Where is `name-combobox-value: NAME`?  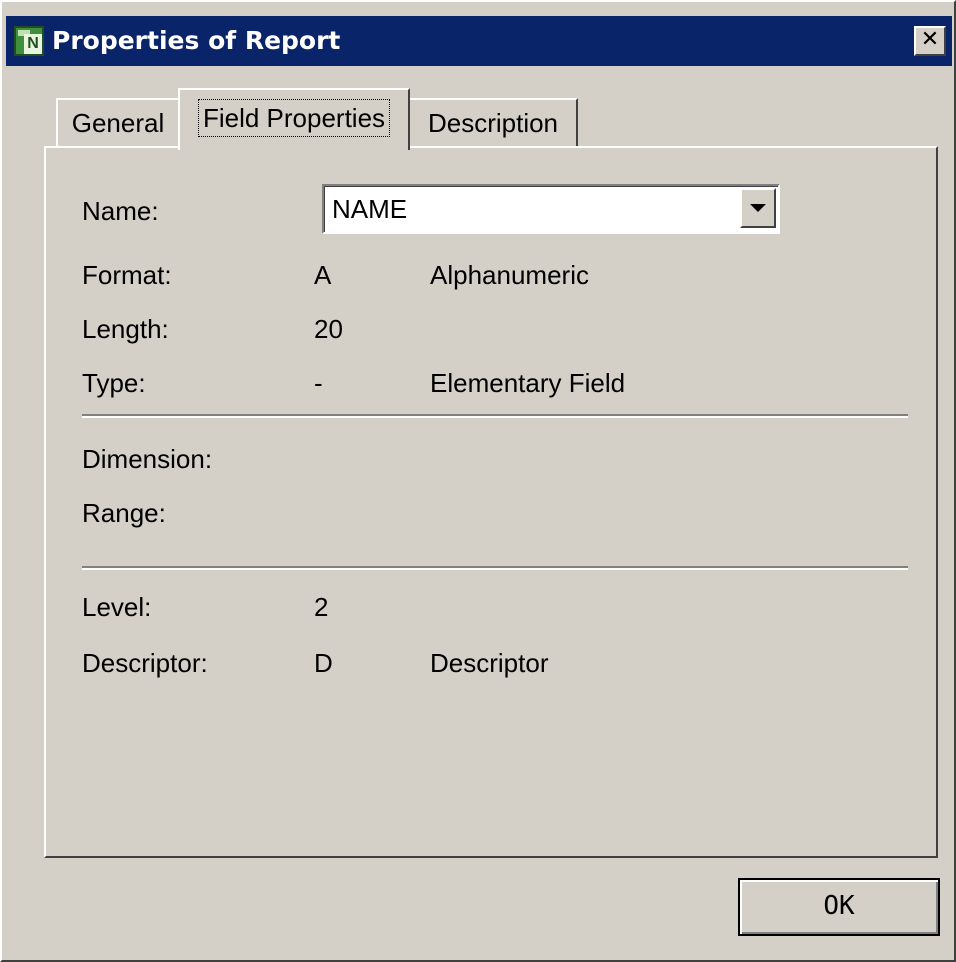 name-combobox-value: NAME is located at coordinates (370, 209).